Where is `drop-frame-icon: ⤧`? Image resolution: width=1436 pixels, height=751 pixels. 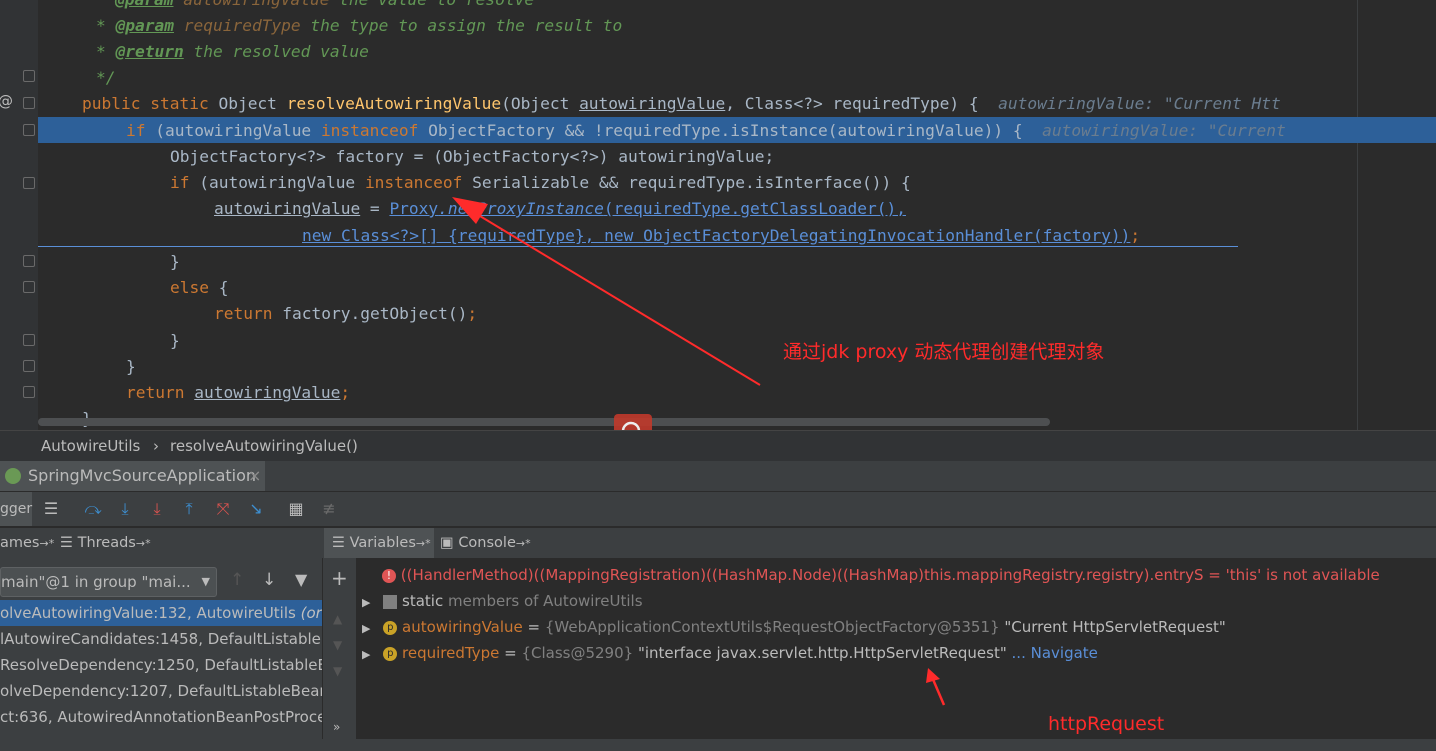
drop-frame-icon: ⤧ is located at coordinates (223, 509).